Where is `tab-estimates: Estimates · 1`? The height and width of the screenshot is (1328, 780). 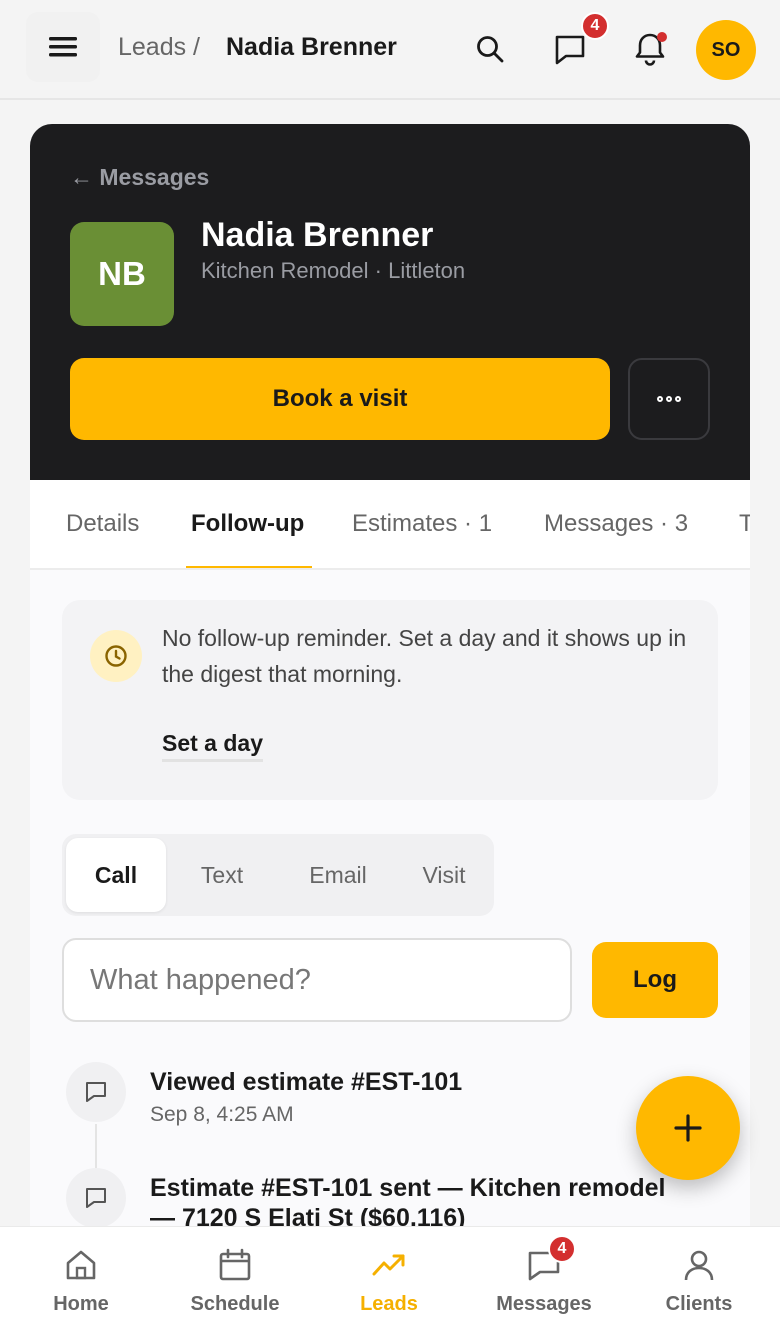 tab-estimates: Estimates · 1 is located at coordinates (422, 524).